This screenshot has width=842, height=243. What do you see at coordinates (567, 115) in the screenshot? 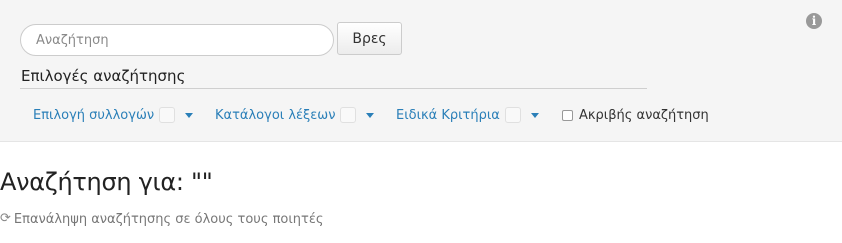
I see `exact-search-checkbox` at bounding box center [567, 115].